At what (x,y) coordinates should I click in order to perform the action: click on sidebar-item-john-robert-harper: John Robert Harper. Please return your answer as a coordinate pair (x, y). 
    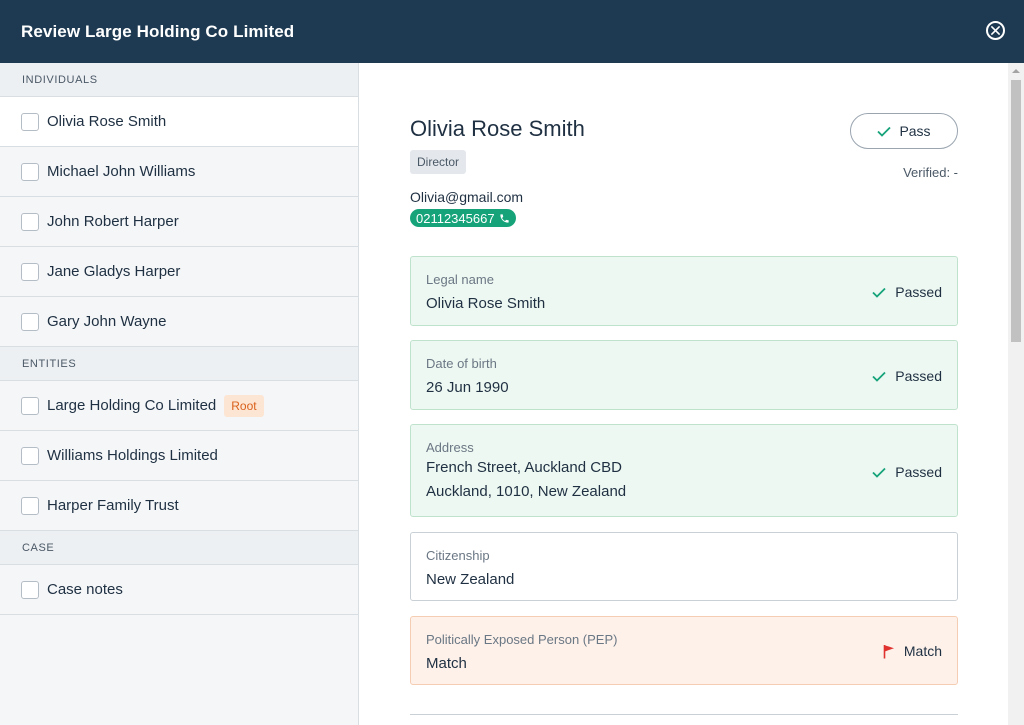
    Looking at the image, I should click on (179, 222).